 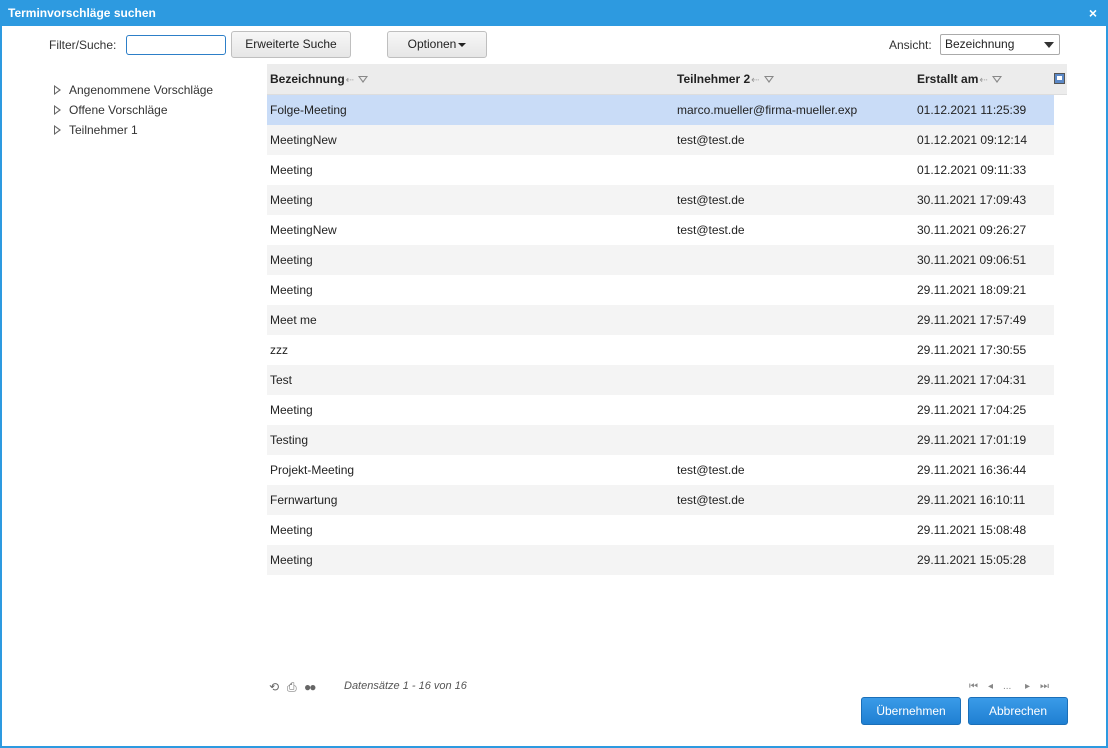 I want to click on cell-erstellt: 01.12.2021 11:25:39, so click(x=972, y=110).